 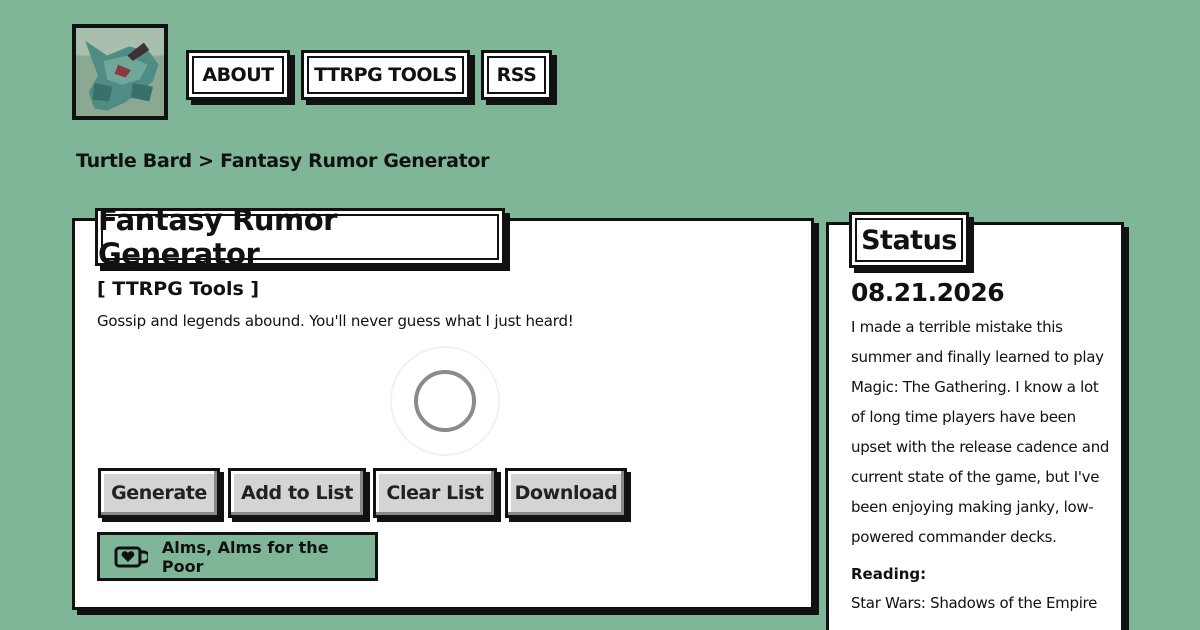 What do you see at coordinates (889, 574) in the screenshot?
I see `reading-label: Reading:` at bounding box center [889, 574].